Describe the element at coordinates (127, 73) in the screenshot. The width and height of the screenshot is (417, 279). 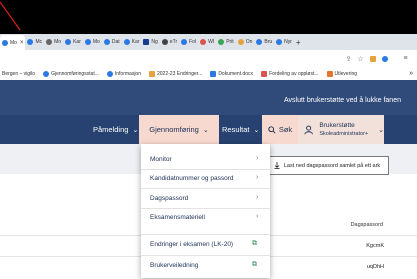
I see `bookmark-label: Informasjon` at that location.